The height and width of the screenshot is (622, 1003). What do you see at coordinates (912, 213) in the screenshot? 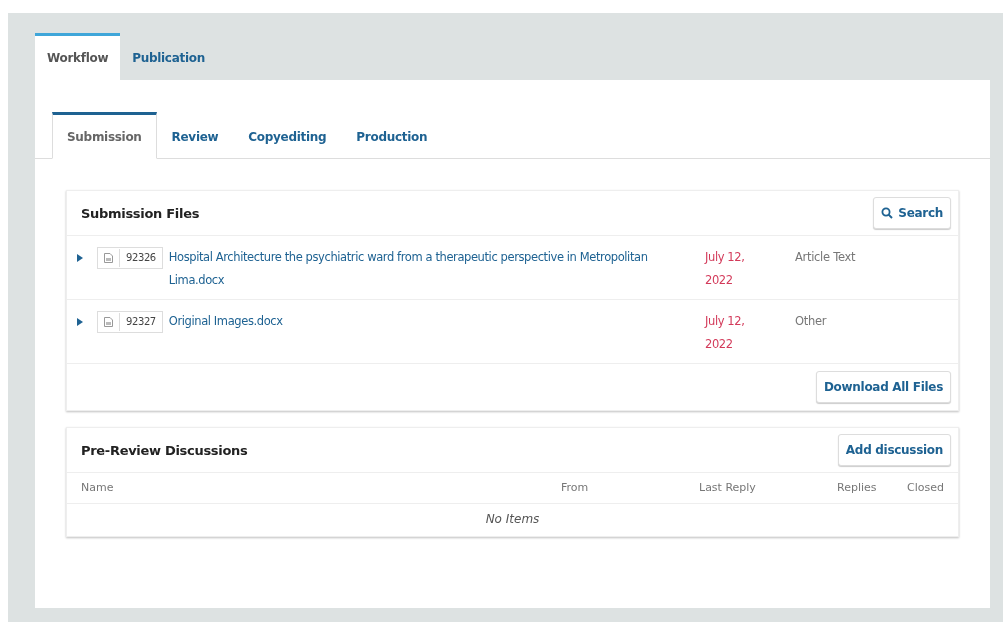
I see `search-button: Search` at bounding box center [912, 213].